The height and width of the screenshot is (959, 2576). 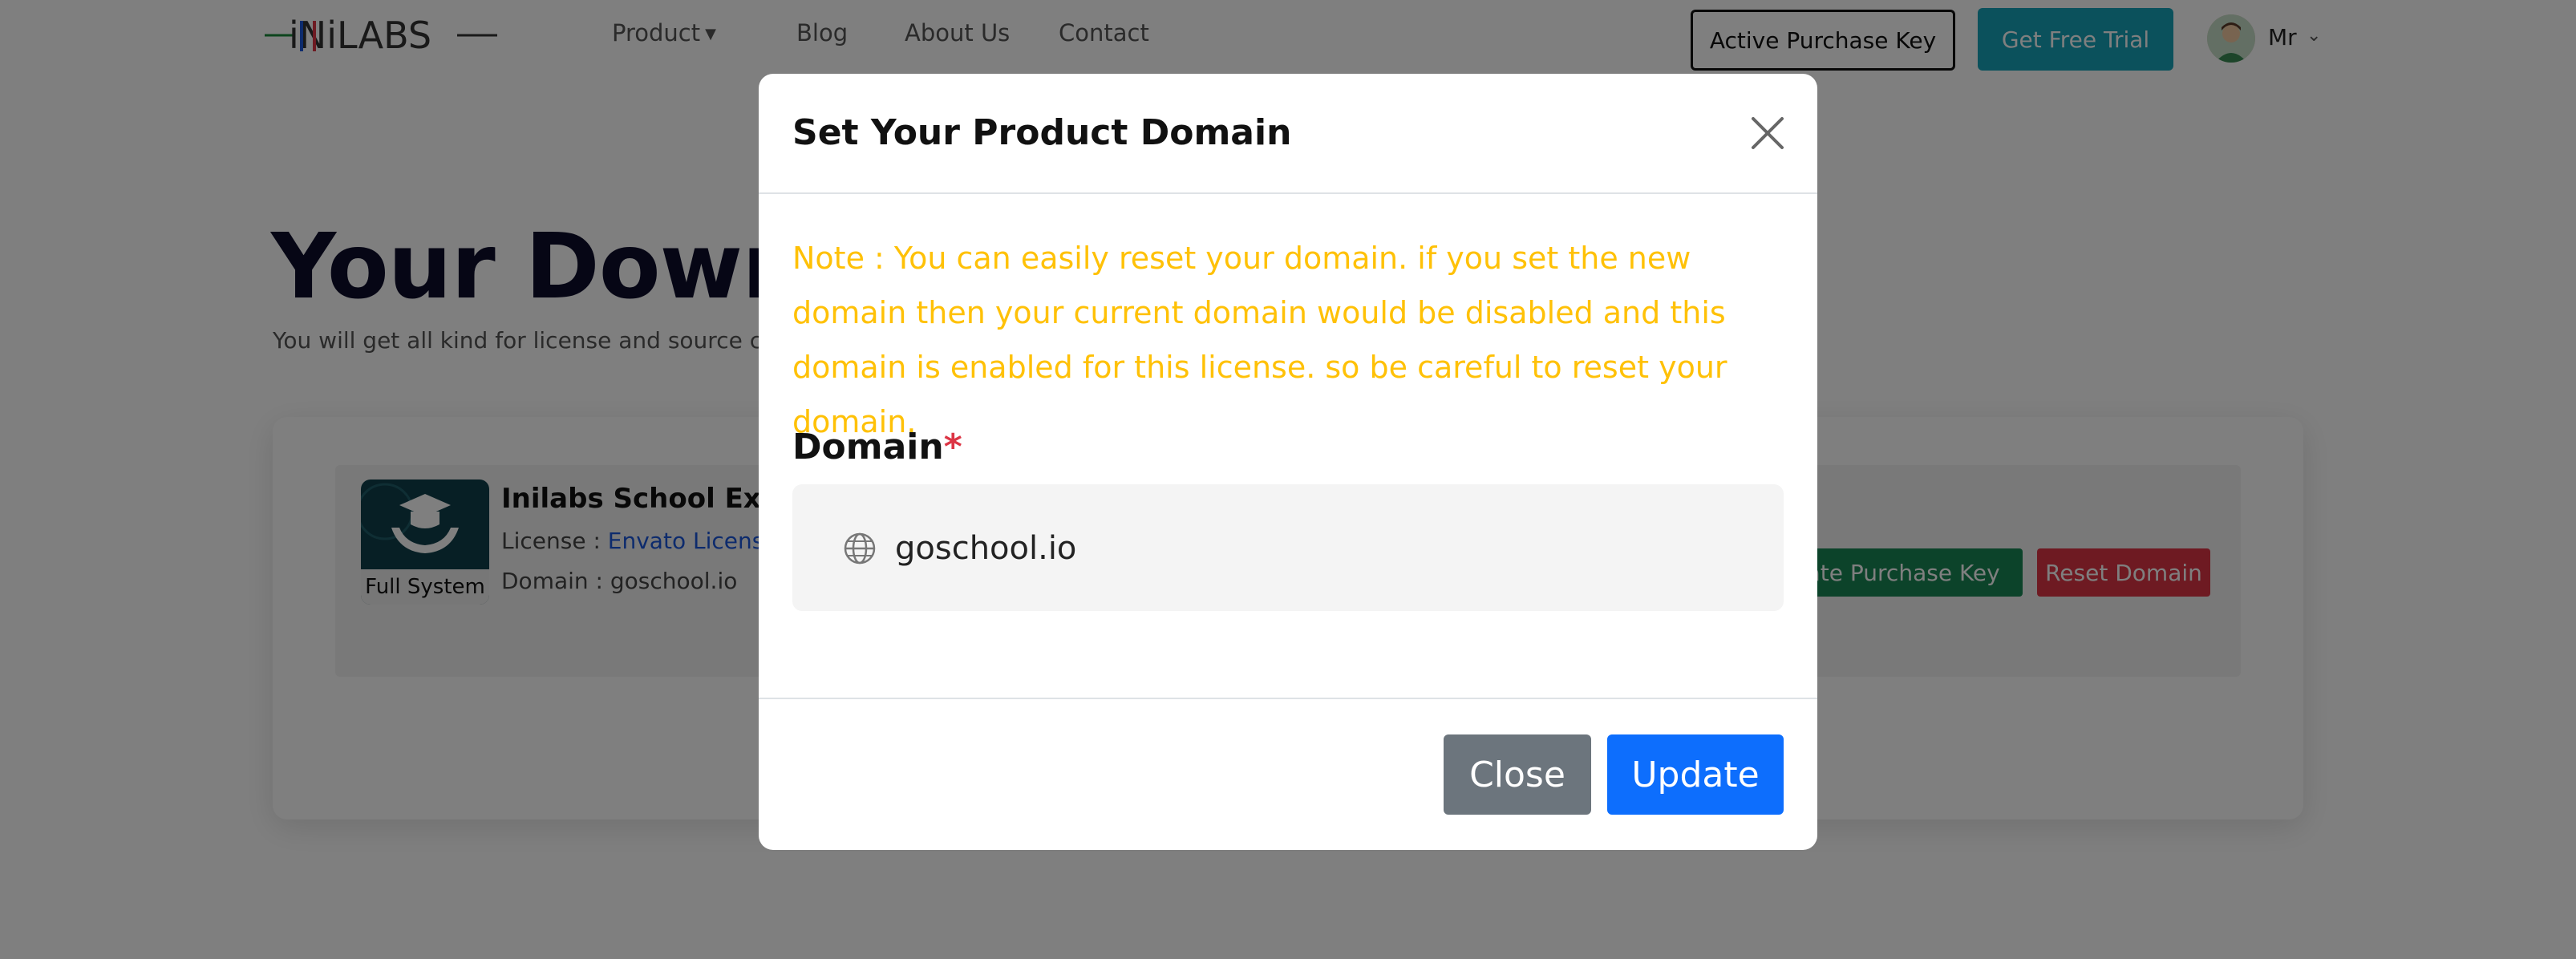 I want to click on required-marker: *, so click(x=953, y=447).